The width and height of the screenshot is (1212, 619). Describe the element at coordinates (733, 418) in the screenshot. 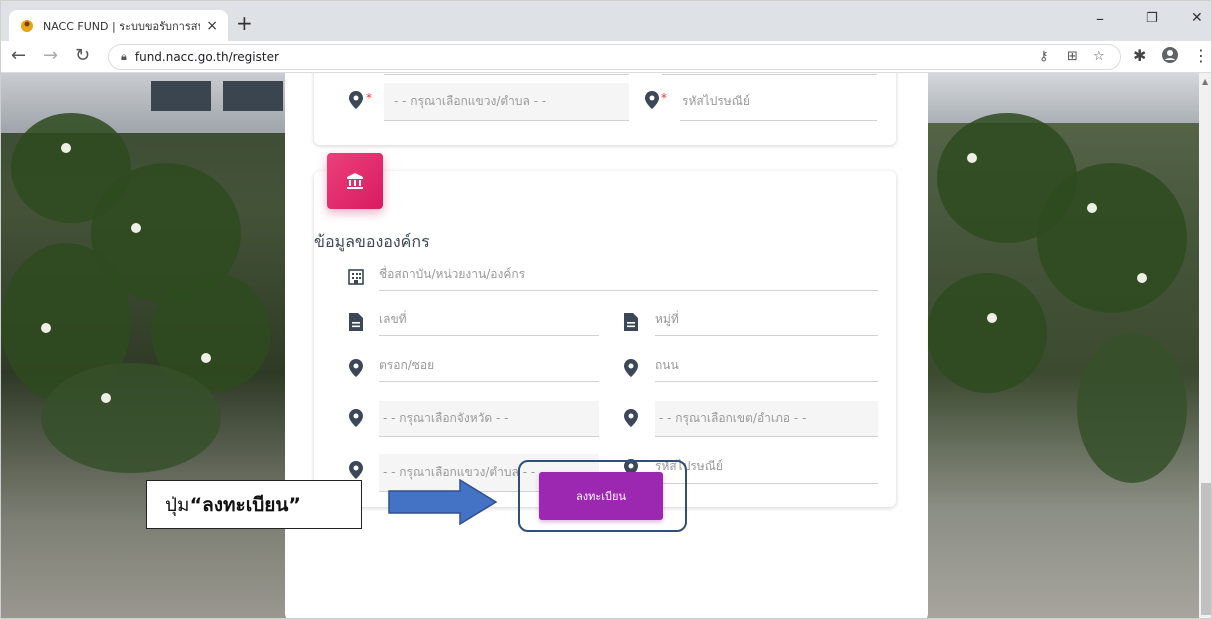

I see `district-select-label: - - กรุณาเลือกเขต/อำเภอ - -` at that location.